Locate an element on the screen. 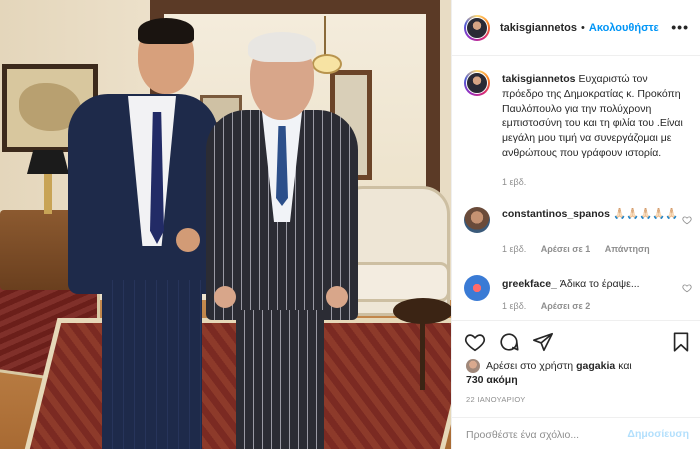 The image size is (700, 449). post-date: 22 ΙΑΝΟΥΑΡΙΟΥ is located at coordinates (496, 399).